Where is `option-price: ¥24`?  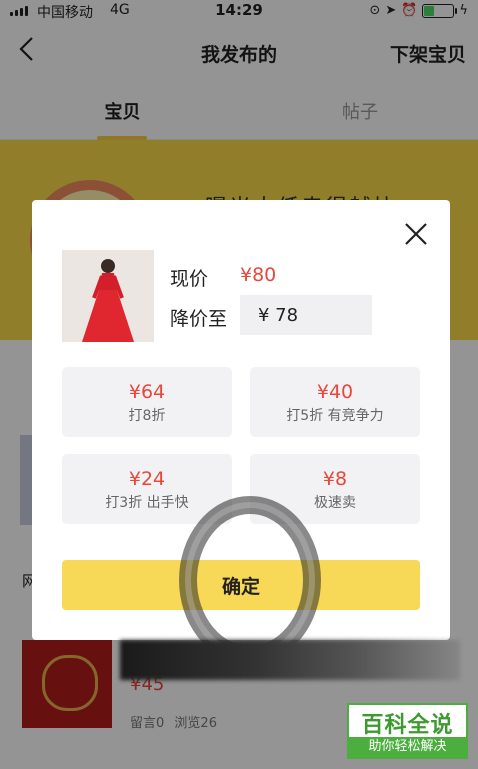
option-price: ¥24 is located at coordinates (147, 479).